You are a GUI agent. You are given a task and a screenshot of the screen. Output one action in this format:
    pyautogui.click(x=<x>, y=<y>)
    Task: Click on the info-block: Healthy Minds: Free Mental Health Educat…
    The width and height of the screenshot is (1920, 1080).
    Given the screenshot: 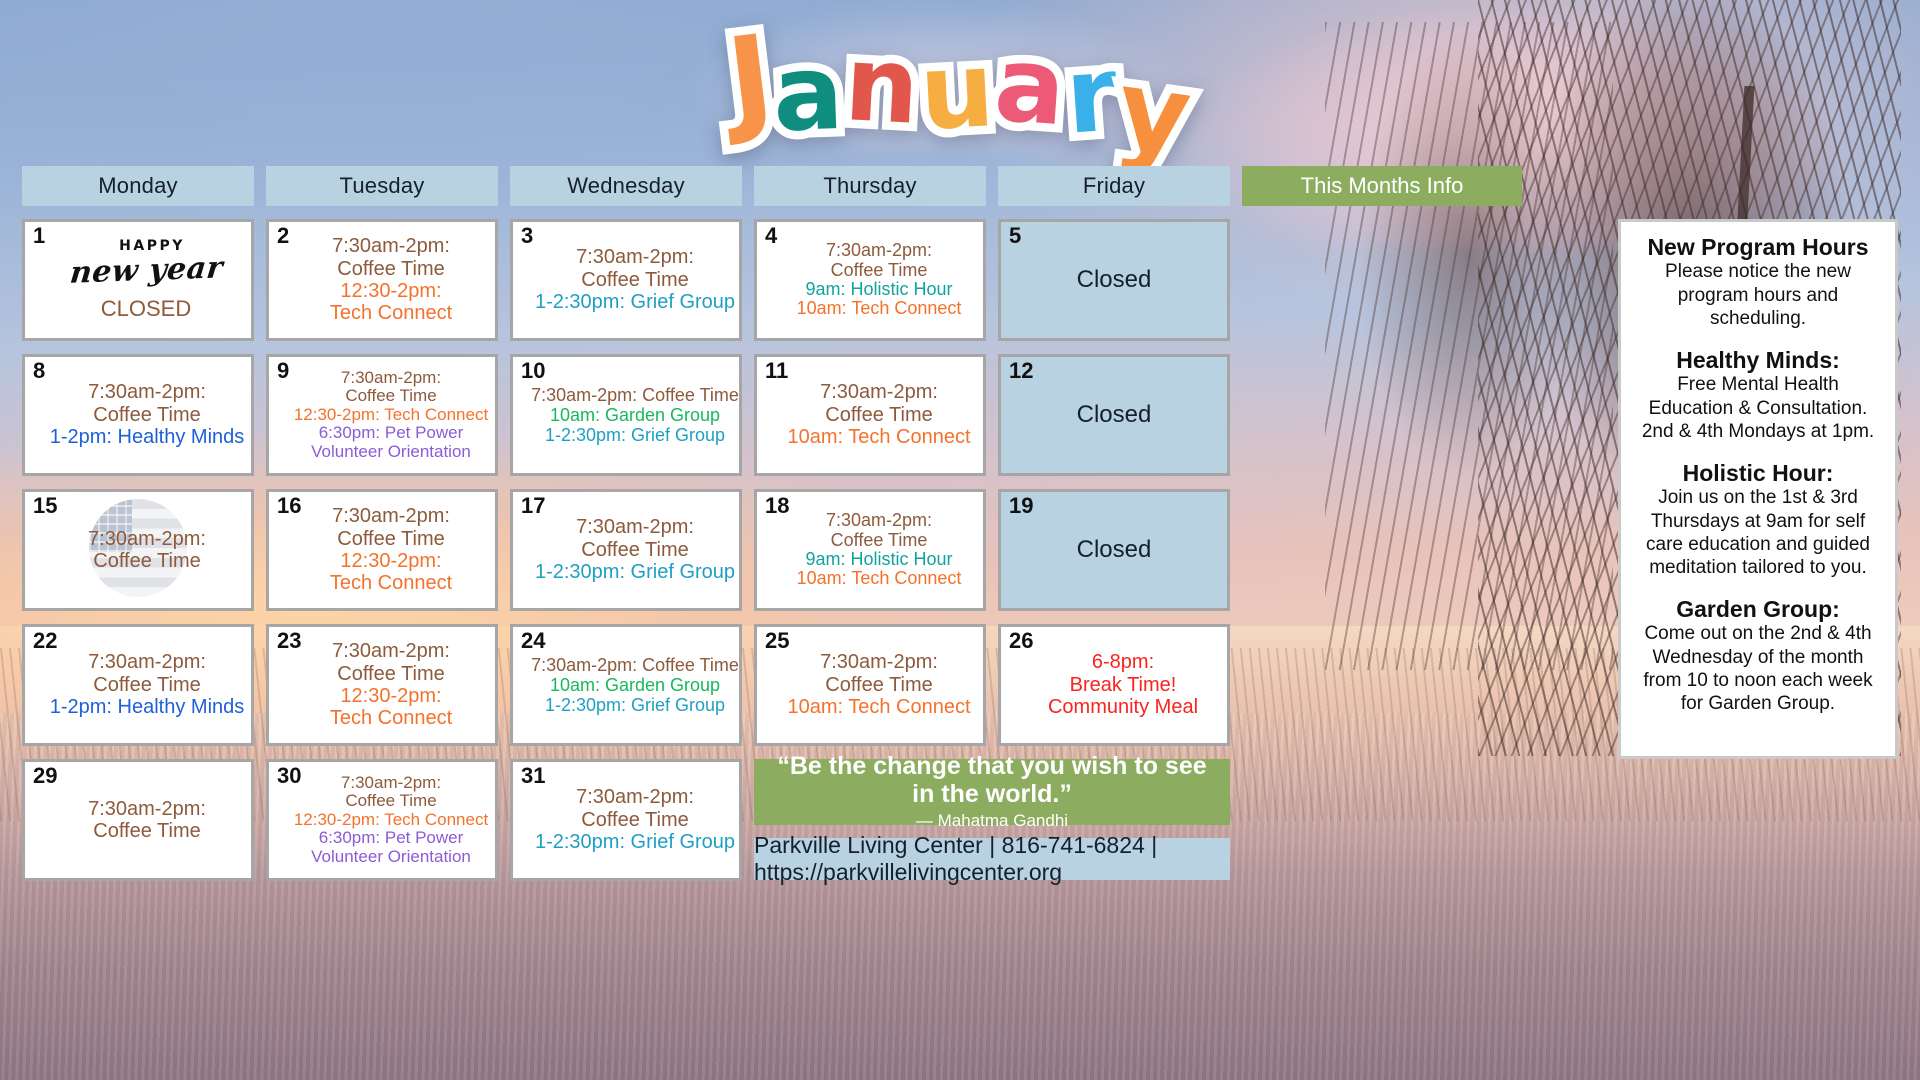 What is the action you would take?
    pyautogui.click(x=1758, y=395)
    